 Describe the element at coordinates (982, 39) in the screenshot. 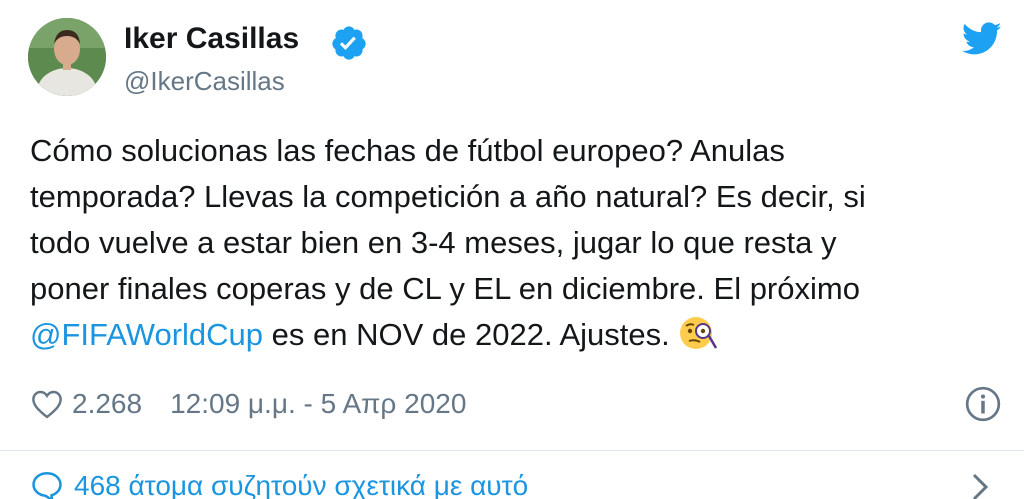

I see `twitter-bird-icon` at that location.